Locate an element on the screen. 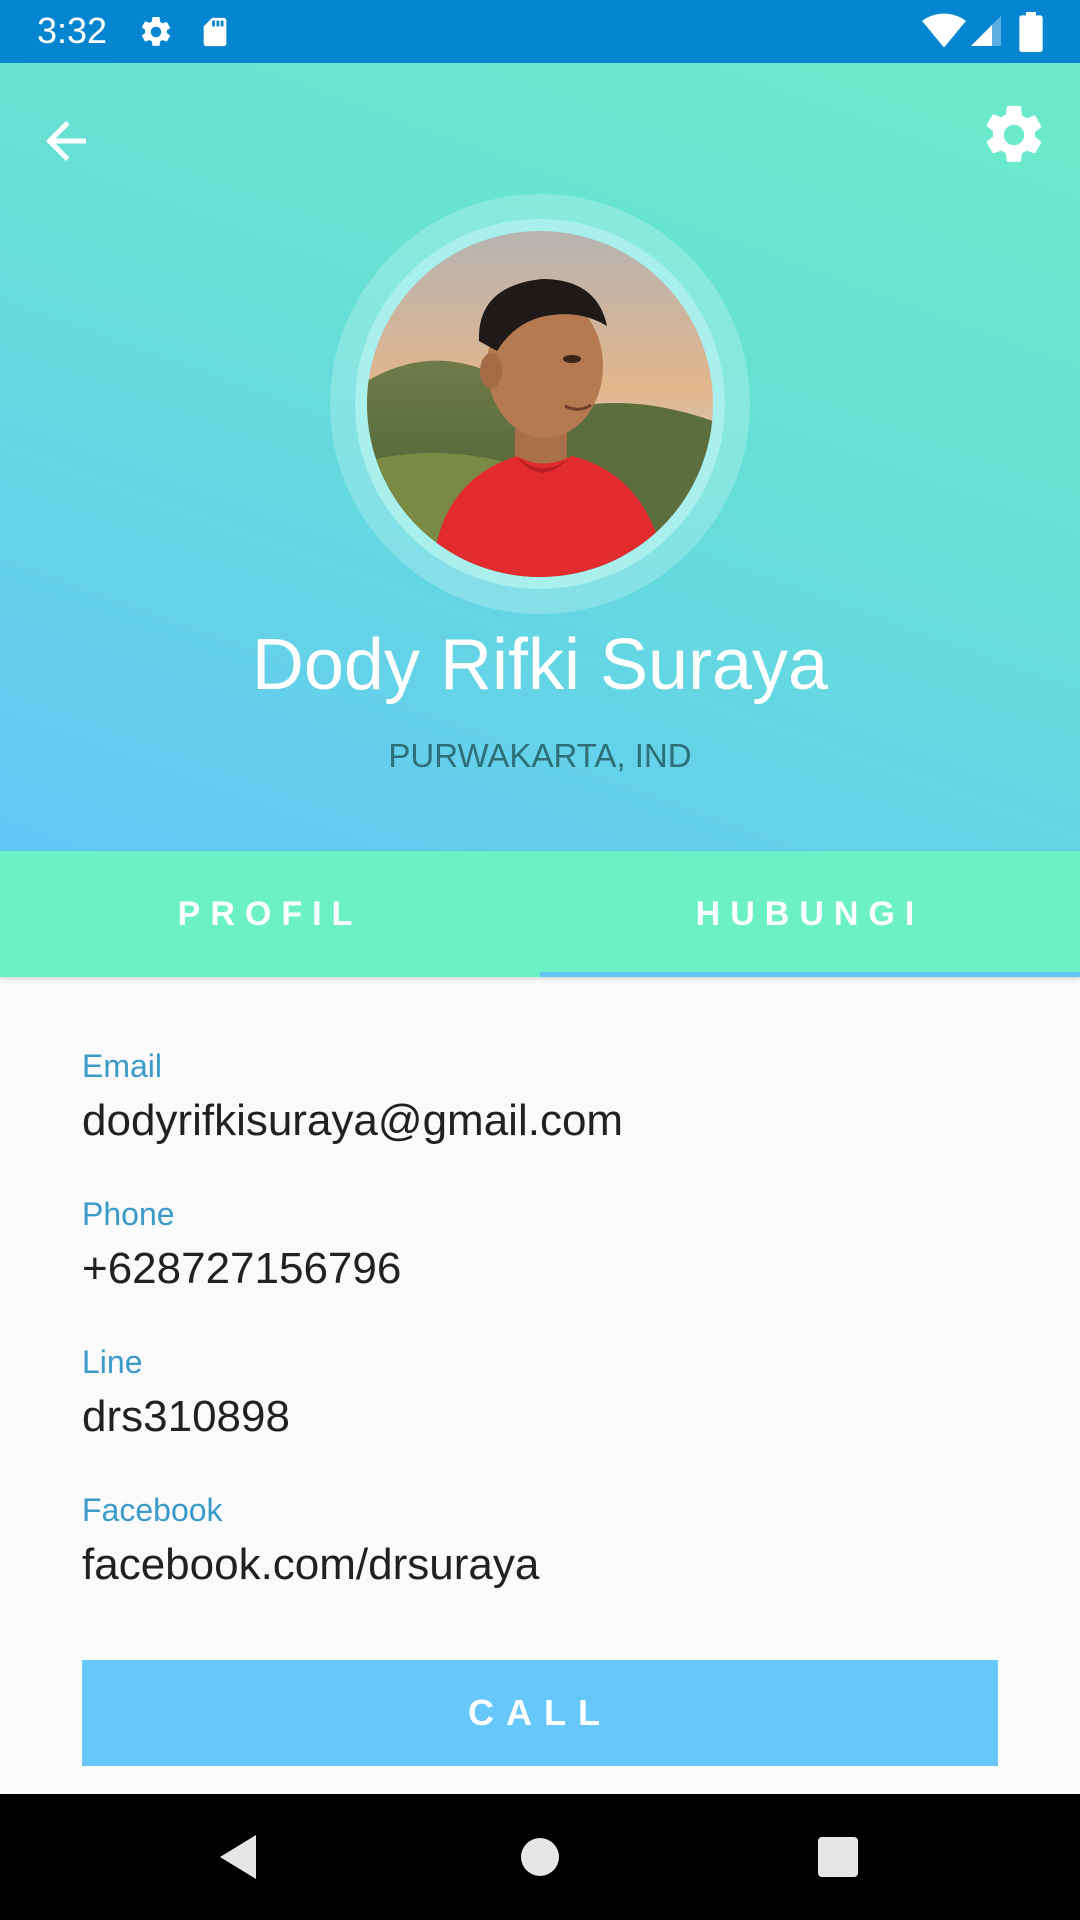  tab-profil: PROFIL is located at coordinates (270, 914).